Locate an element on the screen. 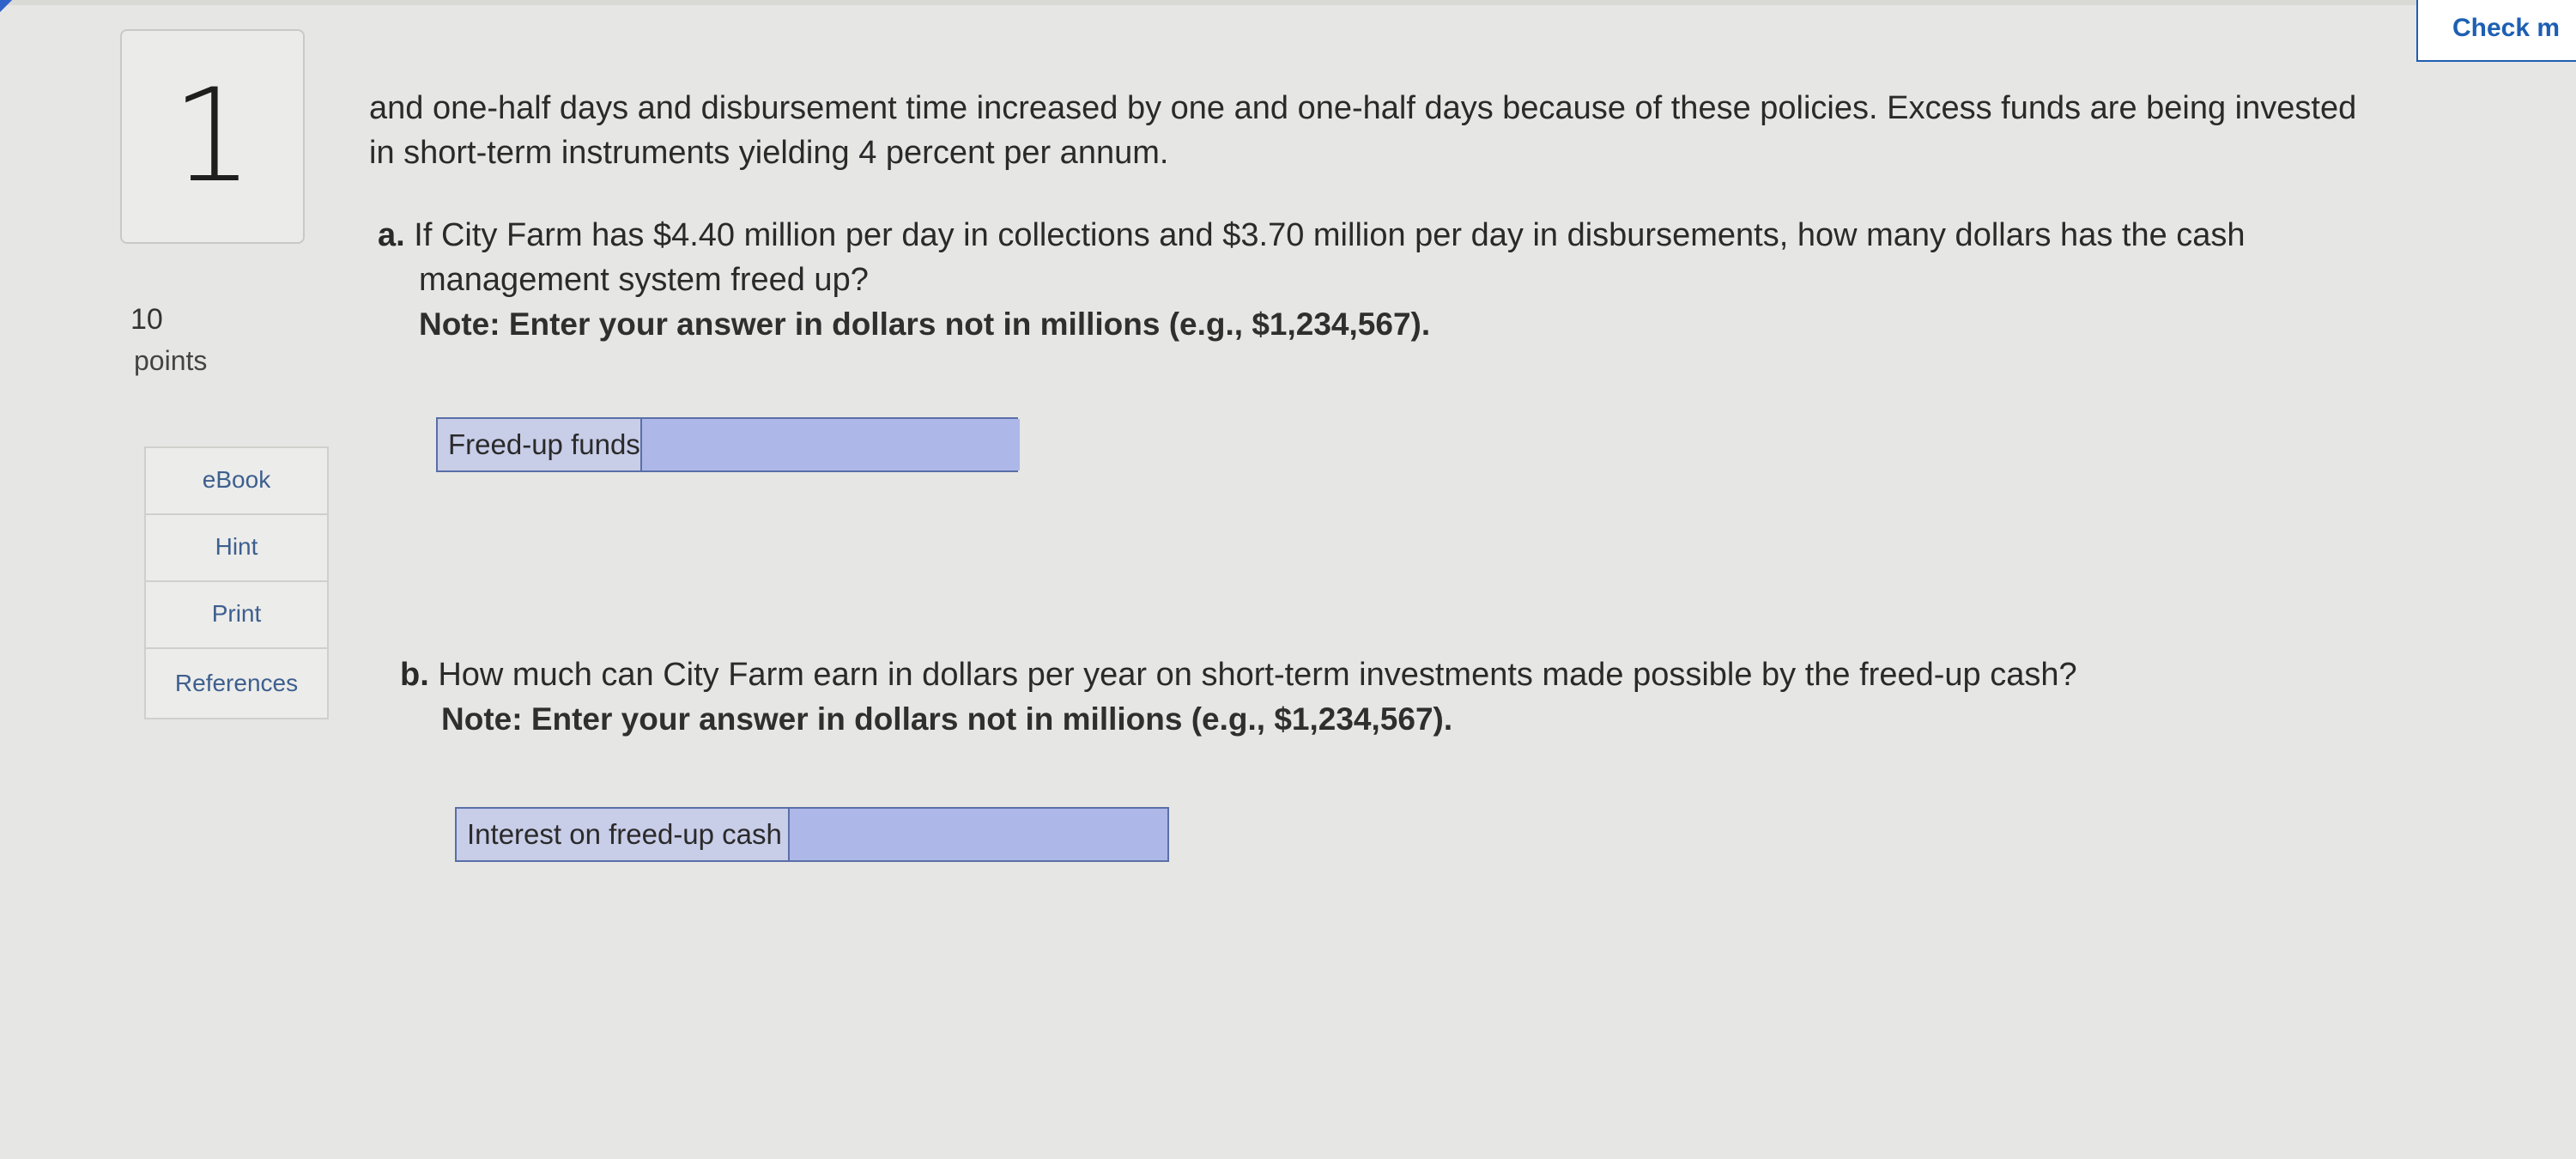 The width and height of the screenshot is (2576, 1159). freed-up-funds-row: Freed-up funds is located at coordinates (728, 445).